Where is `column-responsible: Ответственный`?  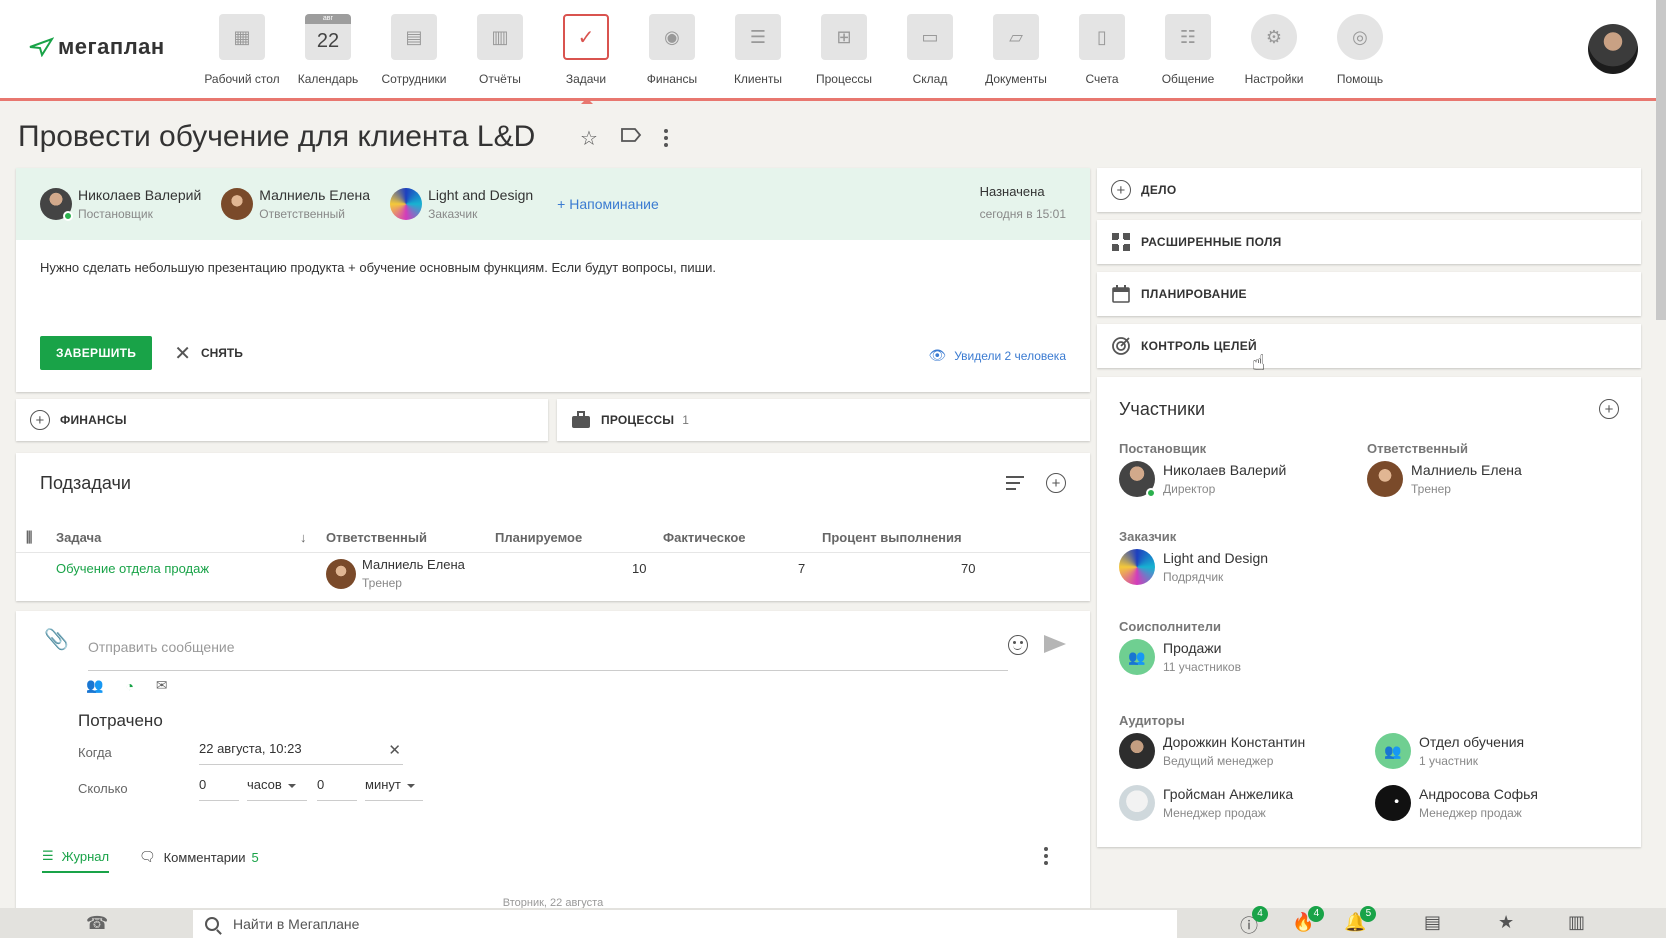 column-responsible: Ответственный is located at coordinates (376, 537).